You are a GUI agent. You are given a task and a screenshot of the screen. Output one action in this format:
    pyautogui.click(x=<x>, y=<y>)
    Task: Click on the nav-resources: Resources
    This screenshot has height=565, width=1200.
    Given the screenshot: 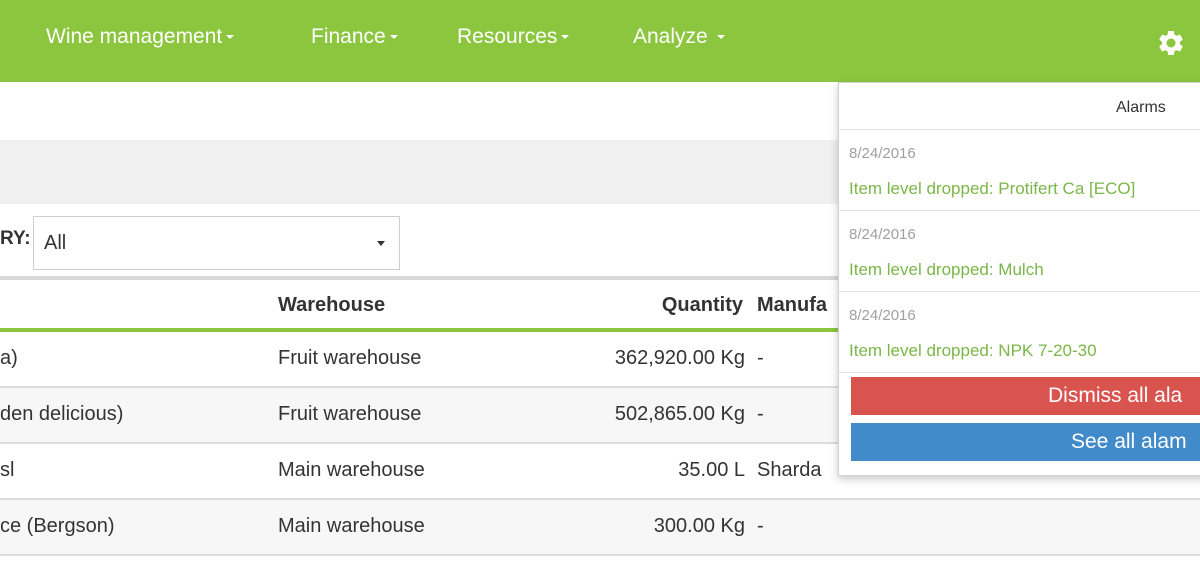 What is the action you would take?
    pyautogui.click(x=513, y=37)
    